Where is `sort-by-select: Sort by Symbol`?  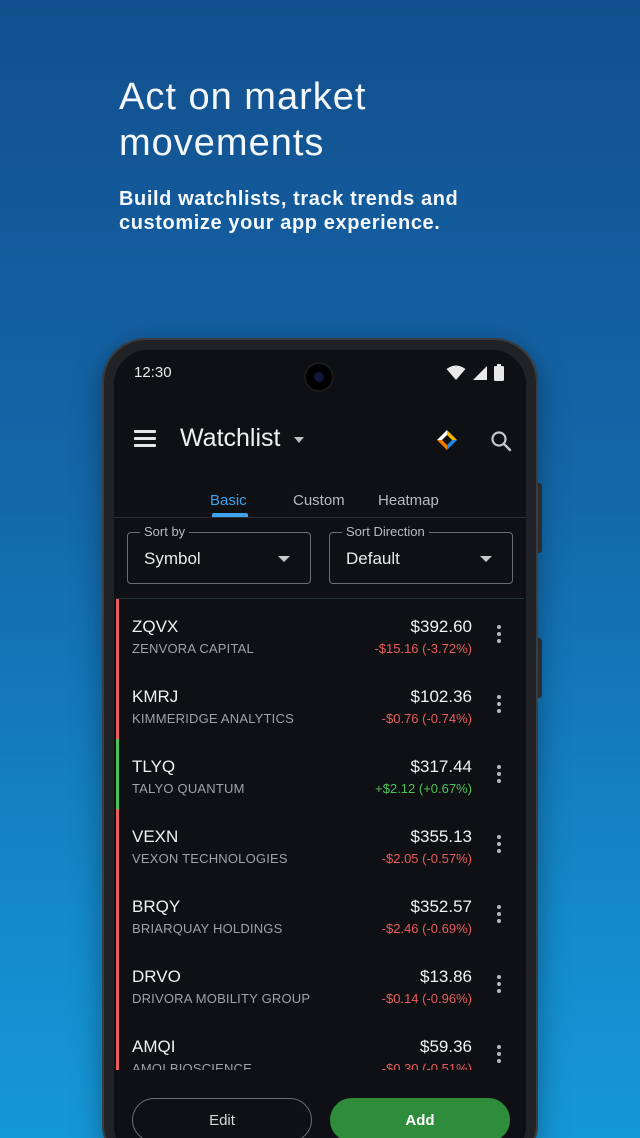
sort-by-select: Sort by Symbol is located at coordinates (219, 554).